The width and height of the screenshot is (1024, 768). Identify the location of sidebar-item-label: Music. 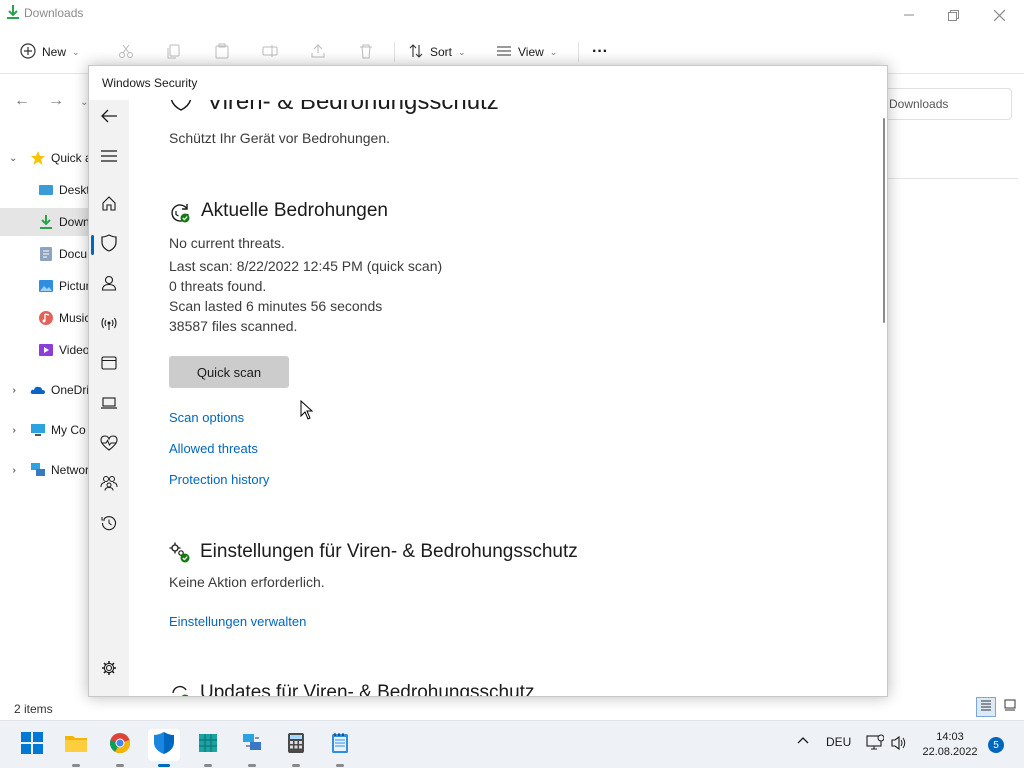
(74, 318).